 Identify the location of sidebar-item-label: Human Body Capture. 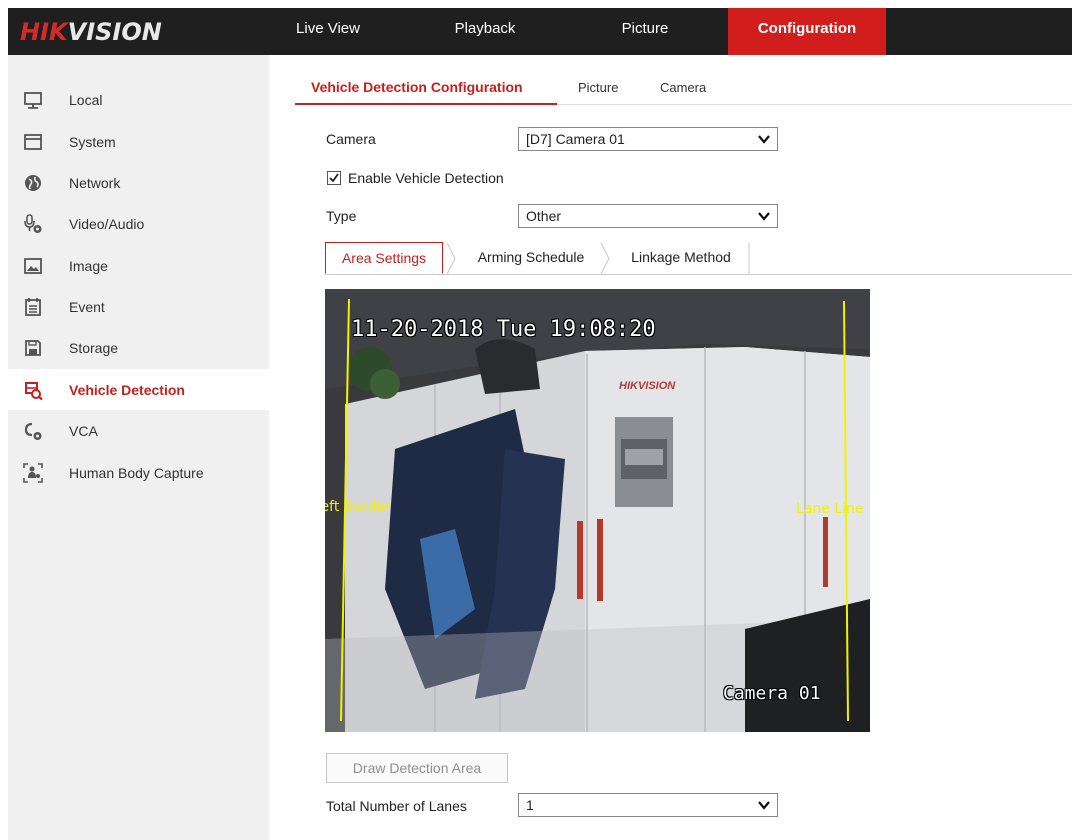
(136, 472).